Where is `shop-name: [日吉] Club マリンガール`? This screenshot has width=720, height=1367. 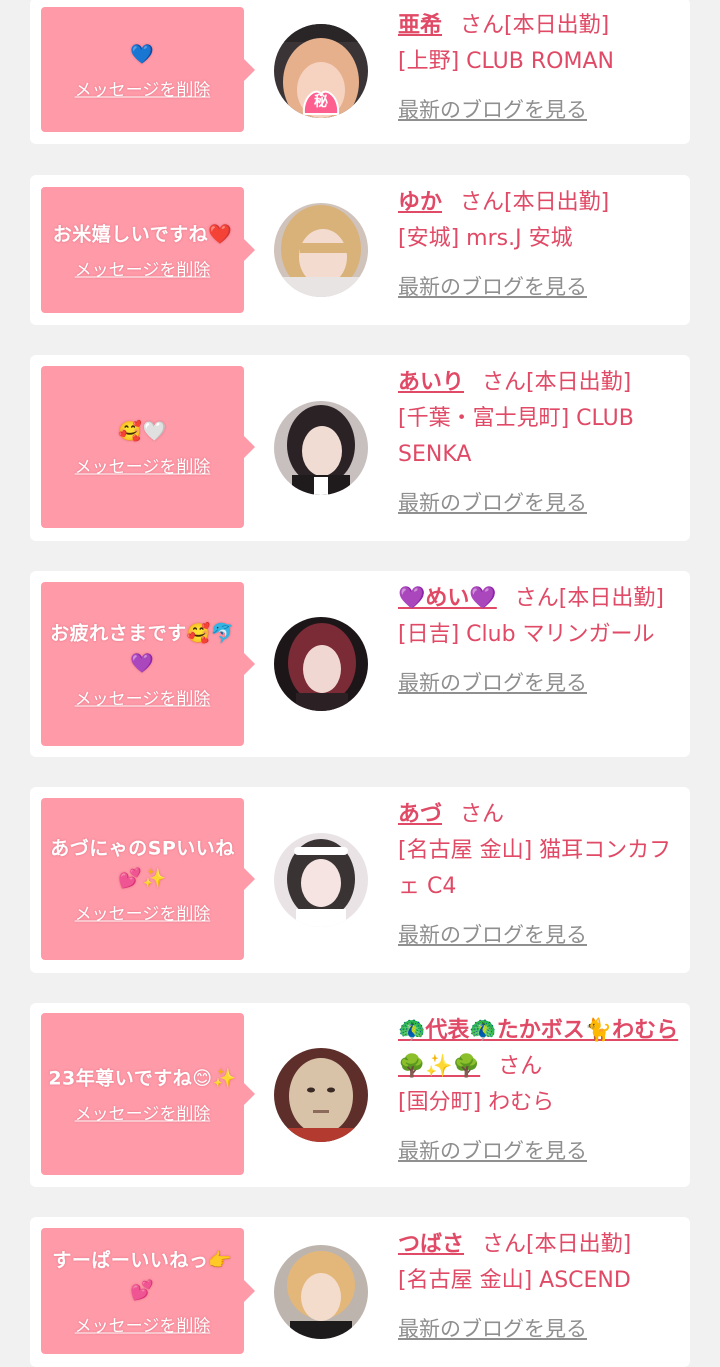
shop-name: [日吉] Club マリンガール is located at coordinates (526, 634).